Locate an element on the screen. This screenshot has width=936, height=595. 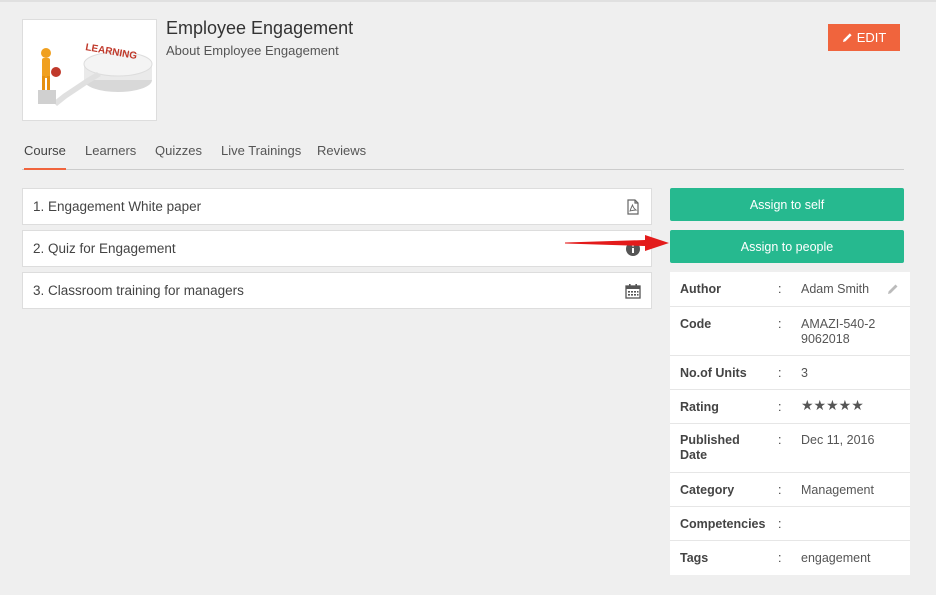
detail-row-code: Code : AMAZI-540-29062018 is located at coordinates (790, 331).